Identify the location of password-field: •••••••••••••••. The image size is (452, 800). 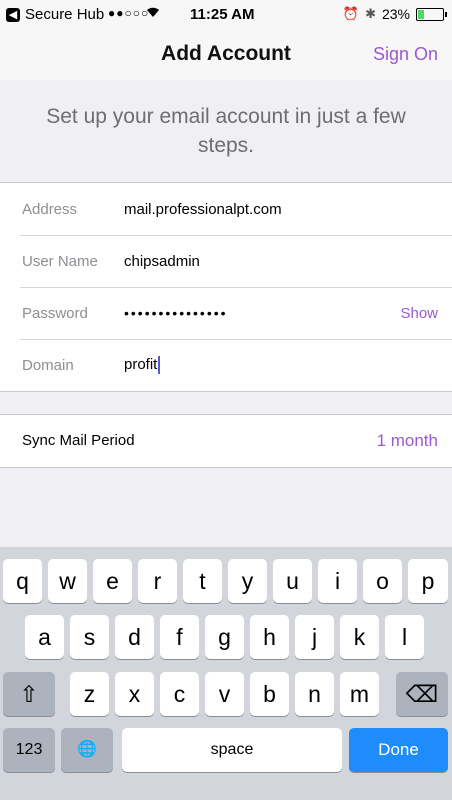
(176, 313).